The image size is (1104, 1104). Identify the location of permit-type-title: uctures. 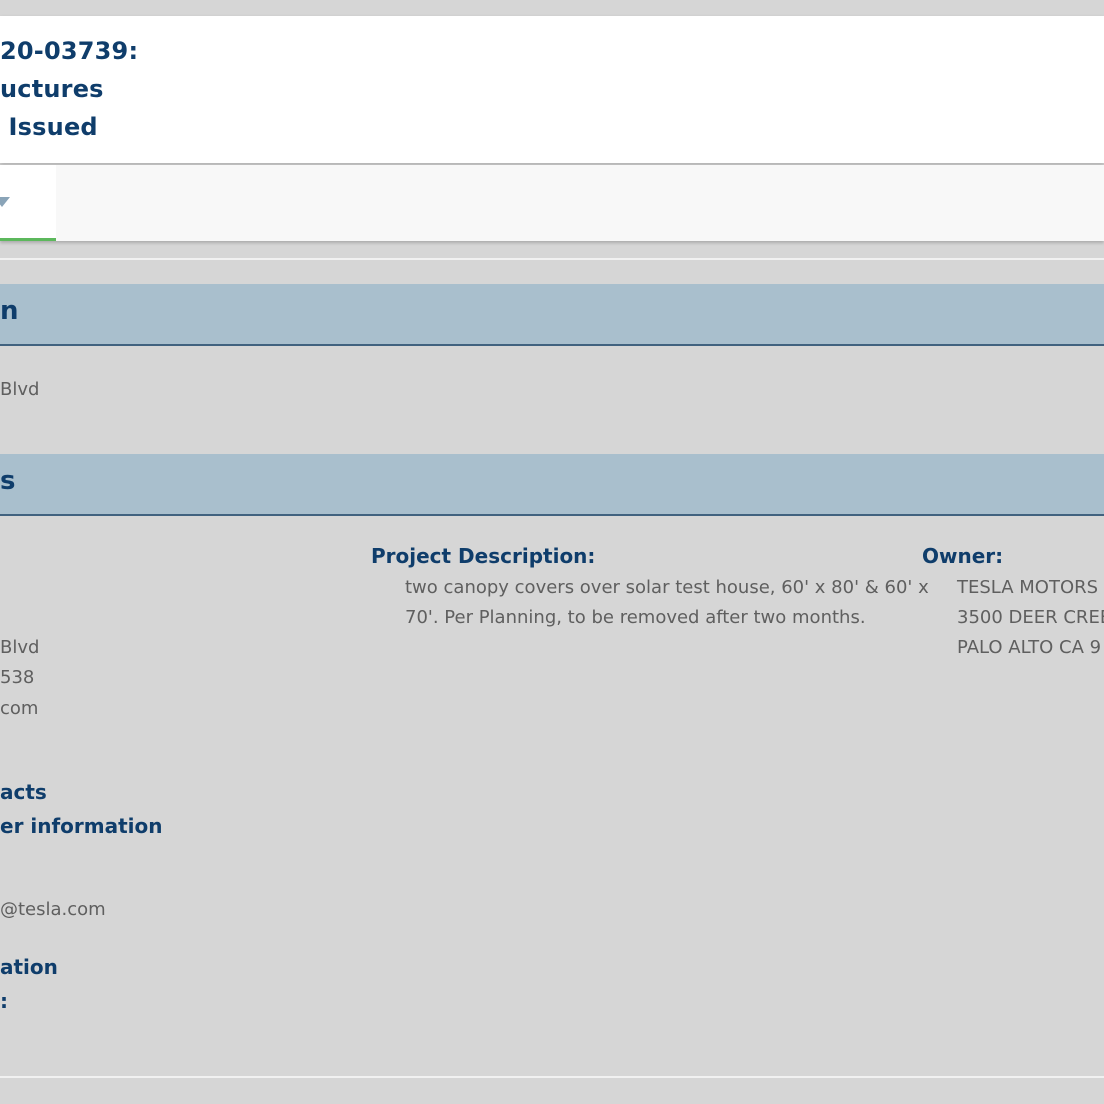
(52, 89).